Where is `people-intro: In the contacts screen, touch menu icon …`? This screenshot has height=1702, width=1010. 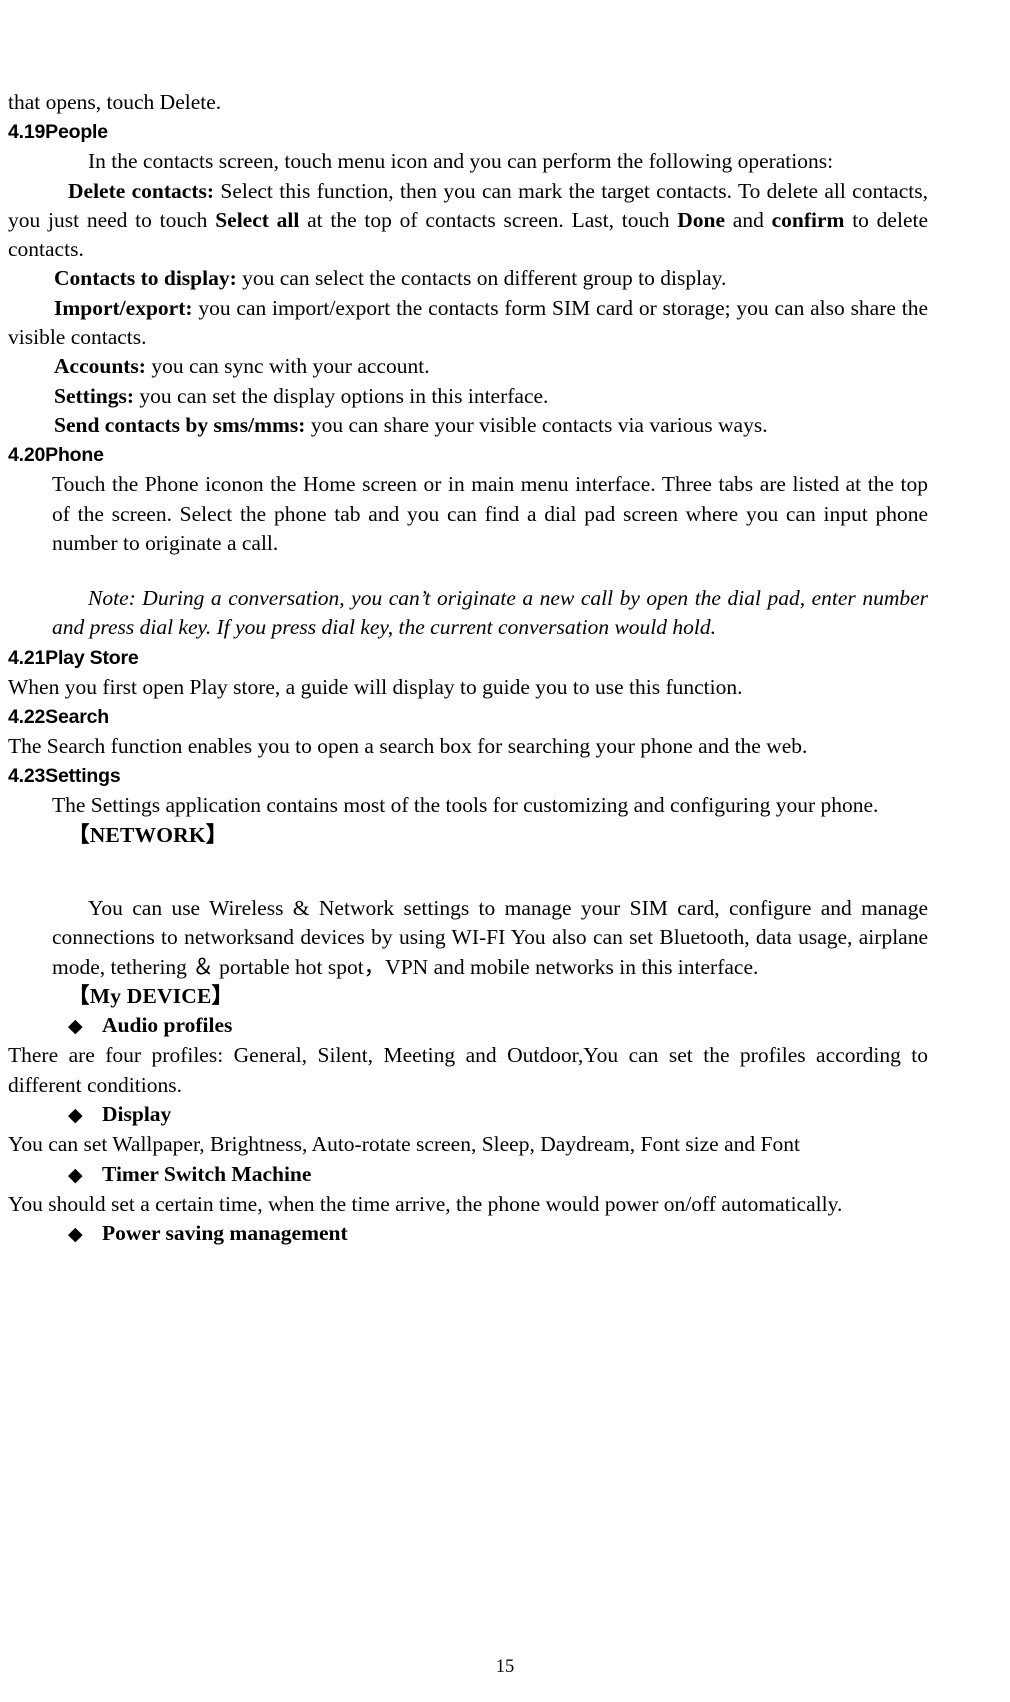 people-intro: In the contacts screen, touch menu icon … is located at coordinates (461, 161).